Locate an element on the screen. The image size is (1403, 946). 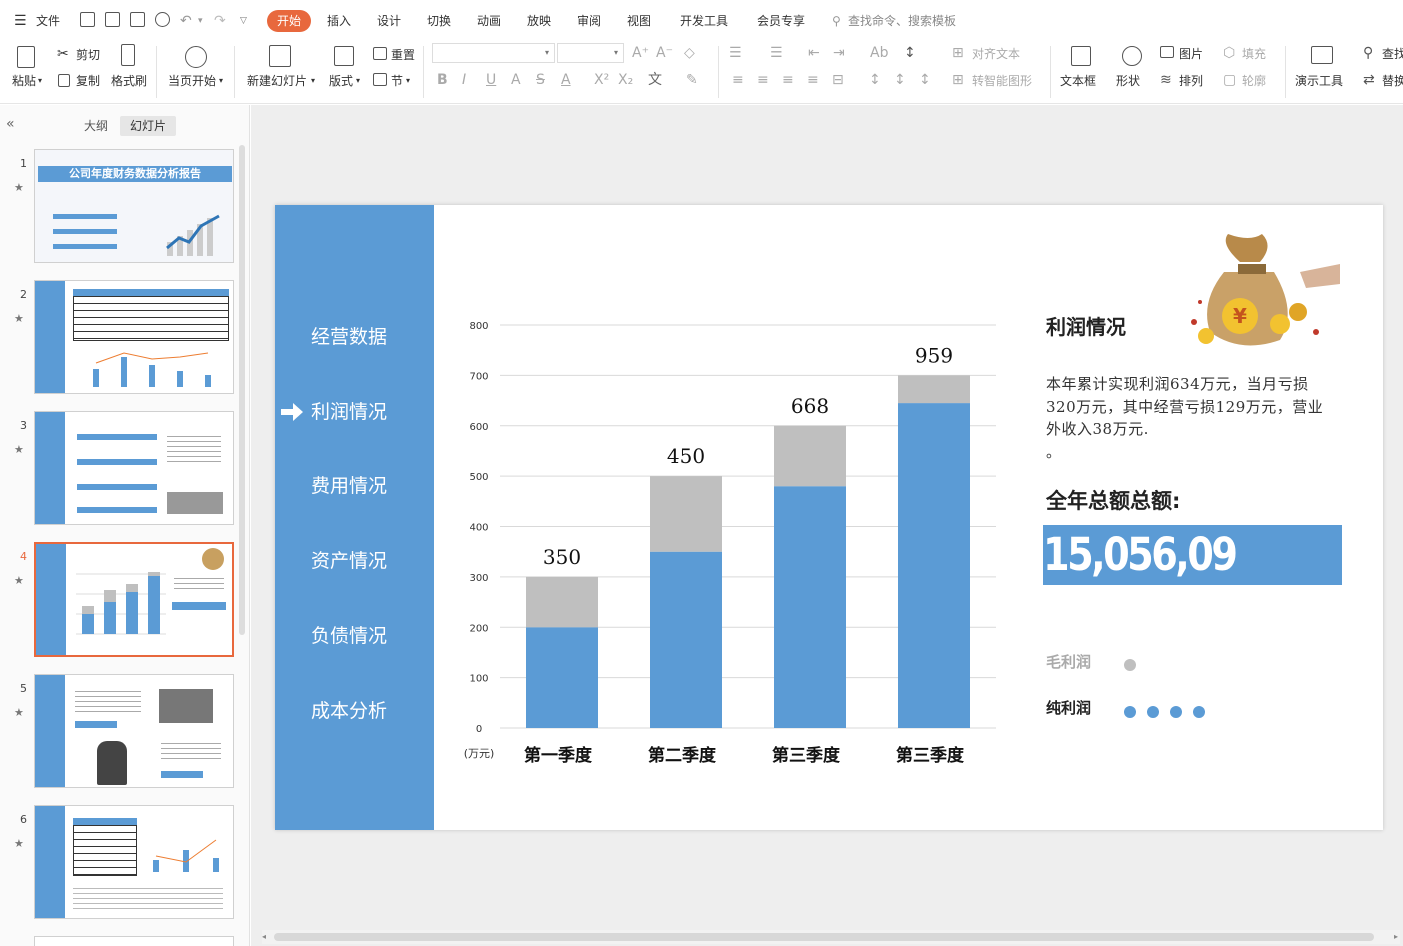
section-icon is located at coordinates (380, 79).